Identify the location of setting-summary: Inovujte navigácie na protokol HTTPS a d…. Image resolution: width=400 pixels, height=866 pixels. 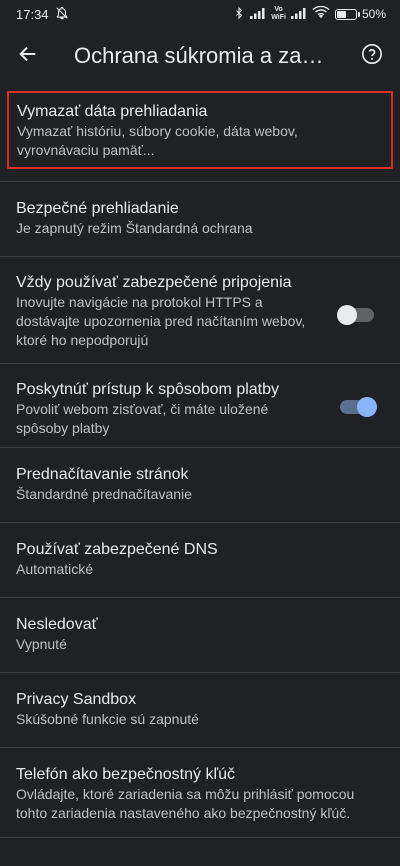
(161, 321).